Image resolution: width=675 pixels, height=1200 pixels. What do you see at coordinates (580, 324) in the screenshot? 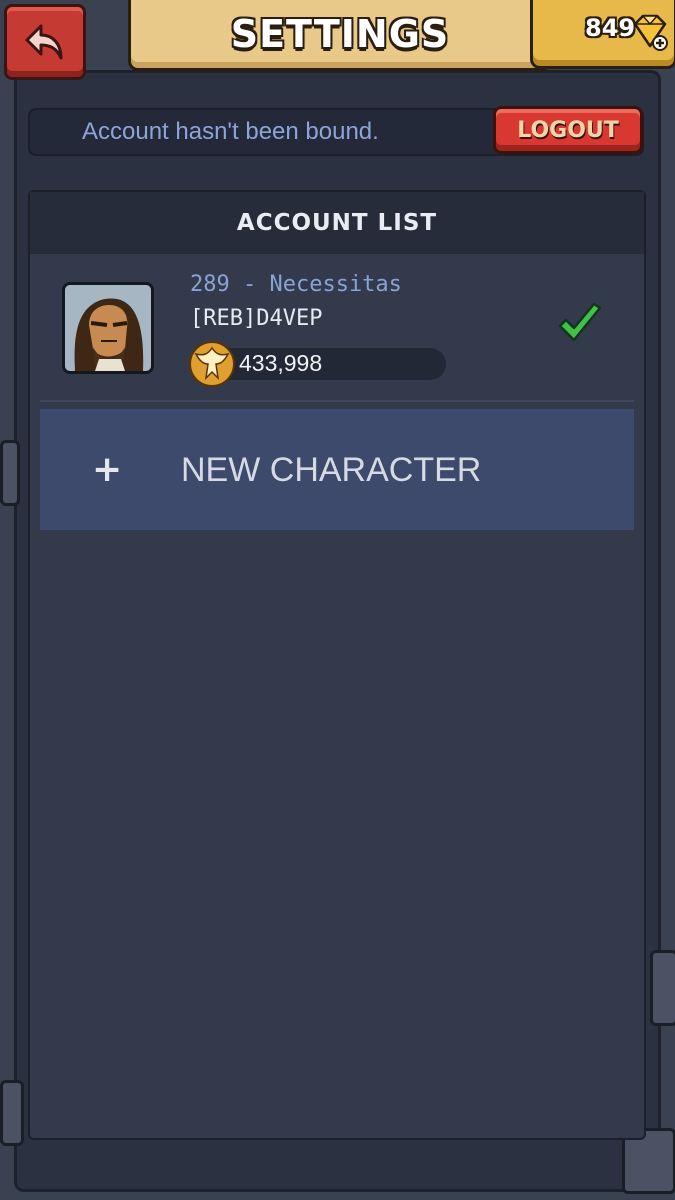
I see `selected-check-icon` at bounding box center [580, 324].